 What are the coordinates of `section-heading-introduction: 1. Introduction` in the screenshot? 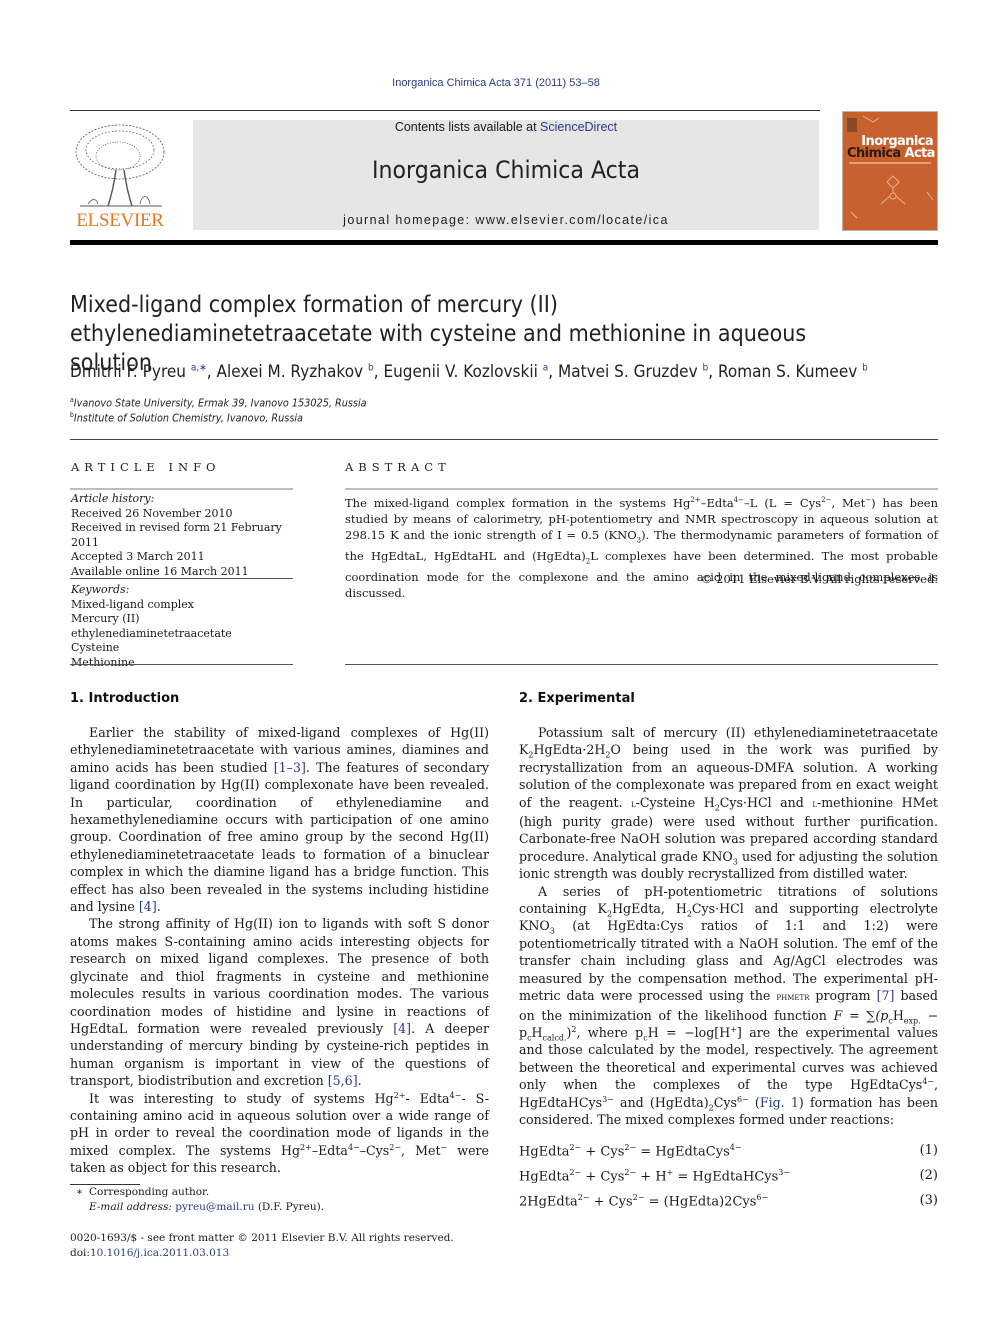 It's located at (125, 698).